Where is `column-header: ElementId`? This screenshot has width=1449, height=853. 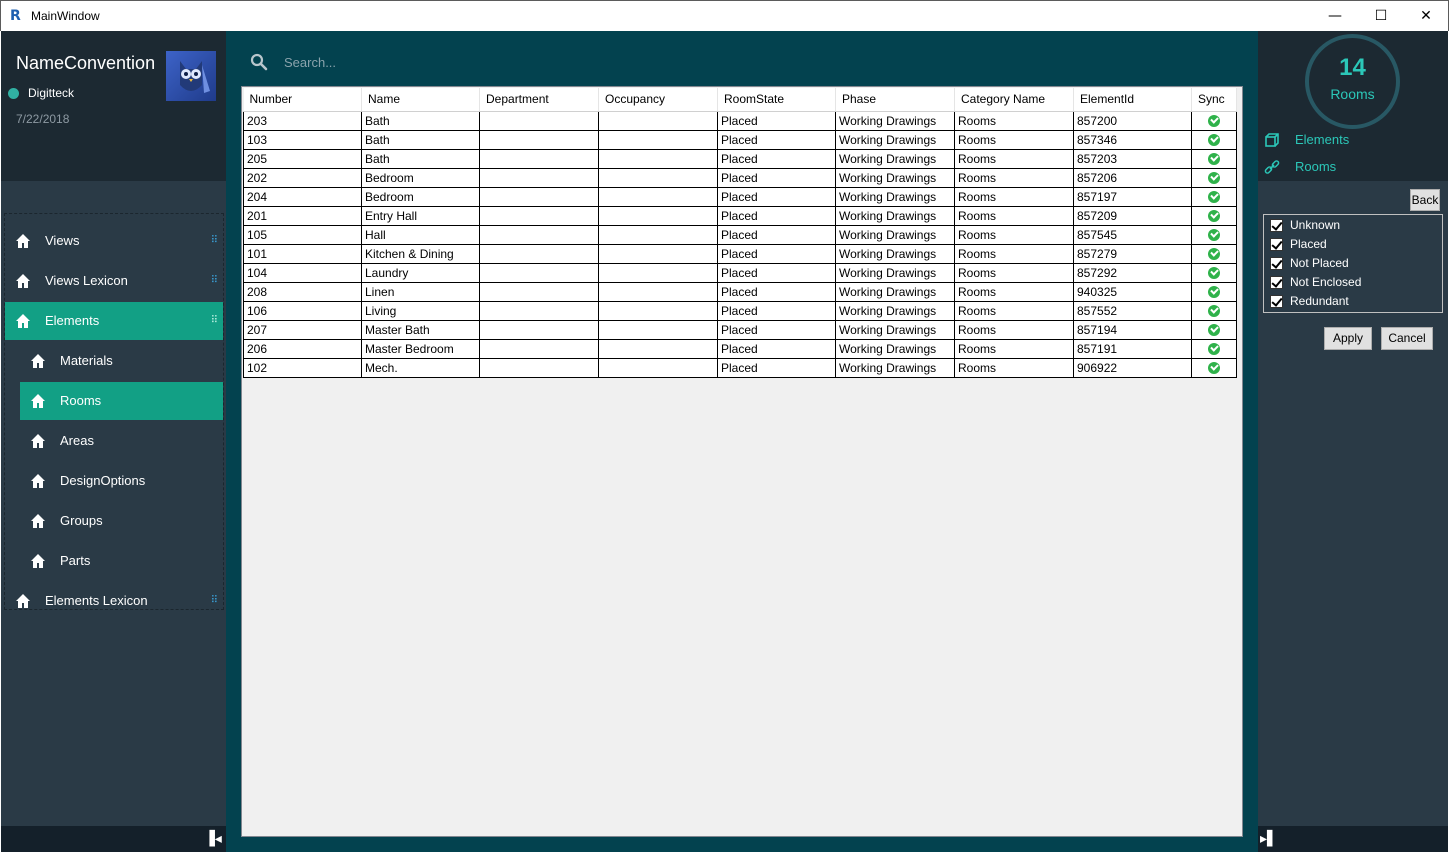 column-header: ElementId is located at coordinates (1132, 100).